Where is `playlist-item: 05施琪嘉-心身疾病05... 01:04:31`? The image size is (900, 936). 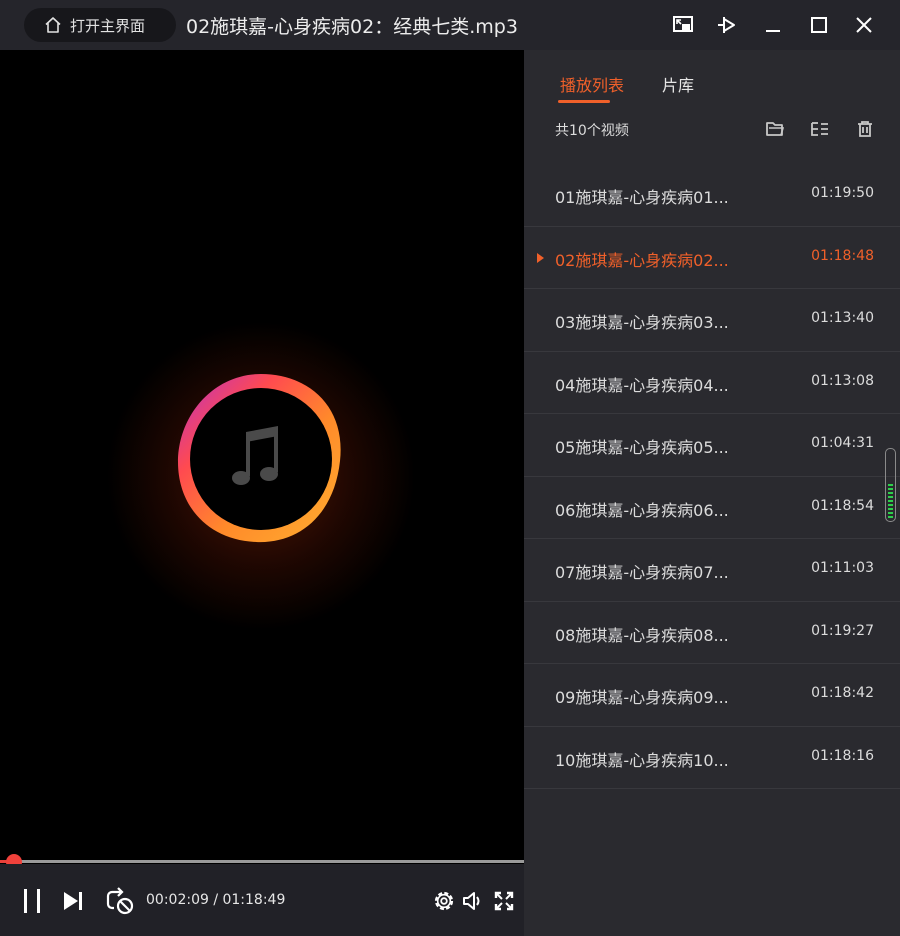
playlist-item: 05施琪嘉-心身疾病05... 01:04:31 is located at coordinates (712, 445).